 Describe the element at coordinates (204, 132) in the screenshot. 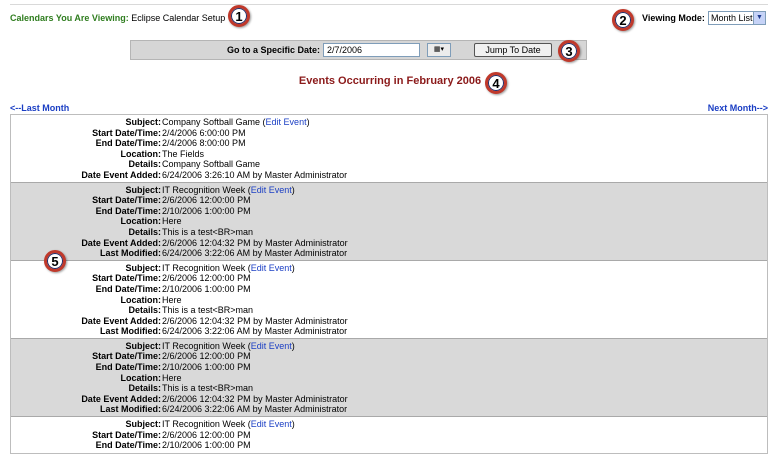

I see `event-start: 2/4/2006 6:00:00 PM` at that location.